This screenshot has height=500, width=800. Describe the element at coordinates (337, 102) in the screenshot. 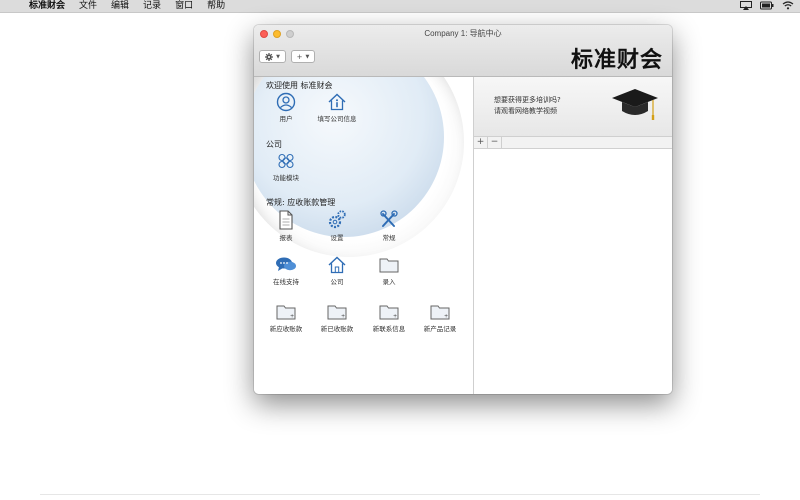

I see `house-info-icon` at that location.